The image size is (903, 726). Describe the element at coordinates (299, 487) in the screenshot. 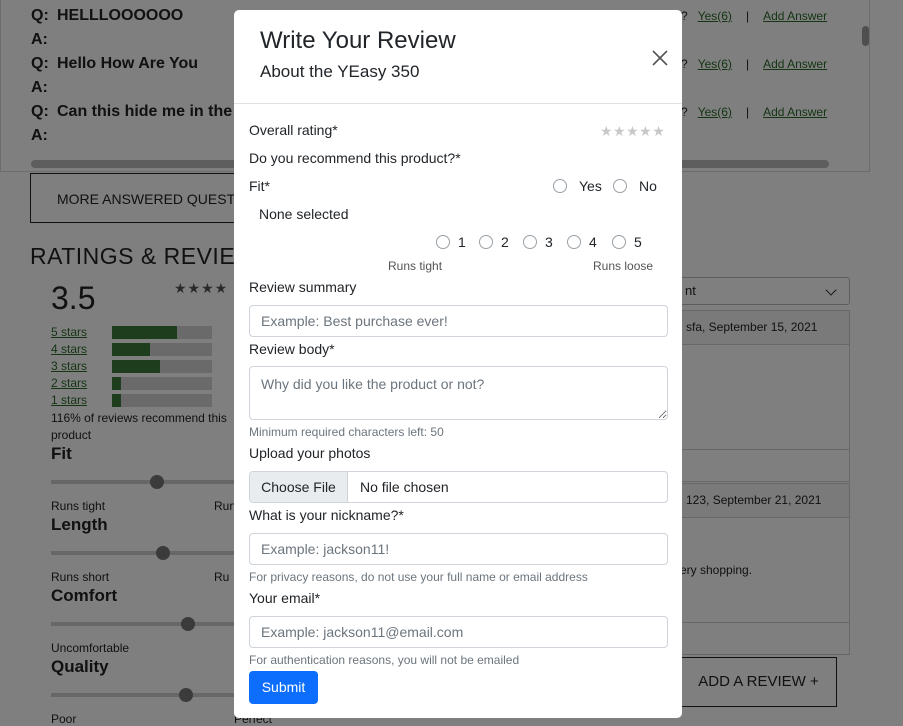

I see `choose-file-button: Choose File` at that location.